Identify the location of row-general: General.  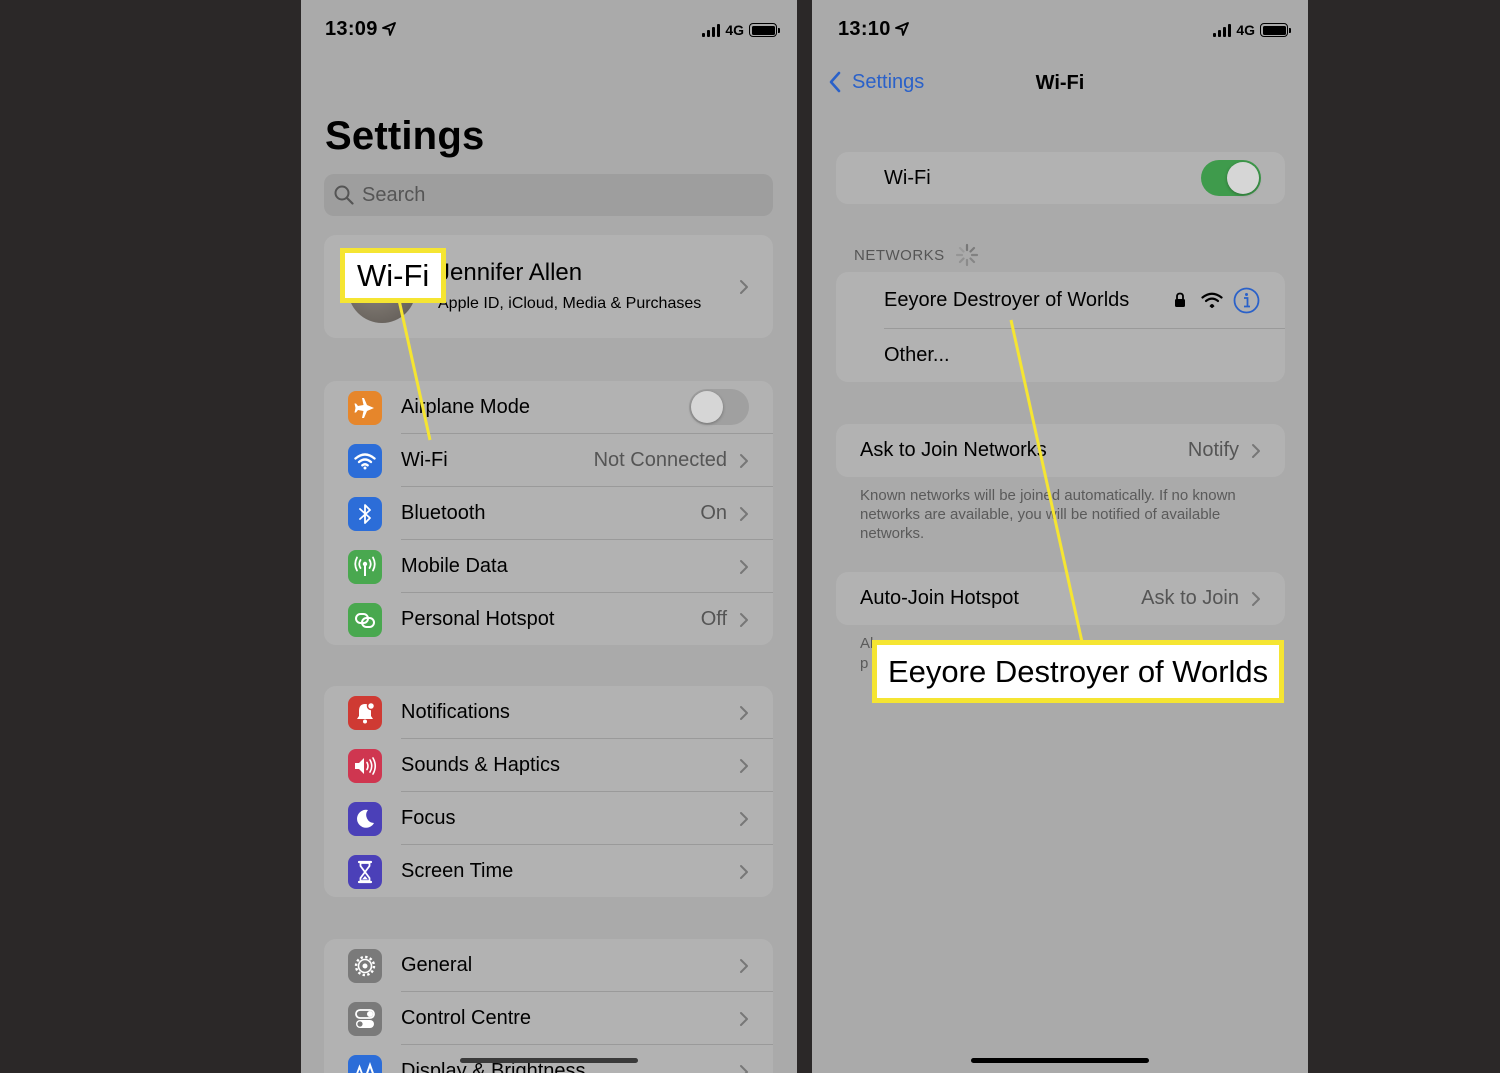
(548, 965).